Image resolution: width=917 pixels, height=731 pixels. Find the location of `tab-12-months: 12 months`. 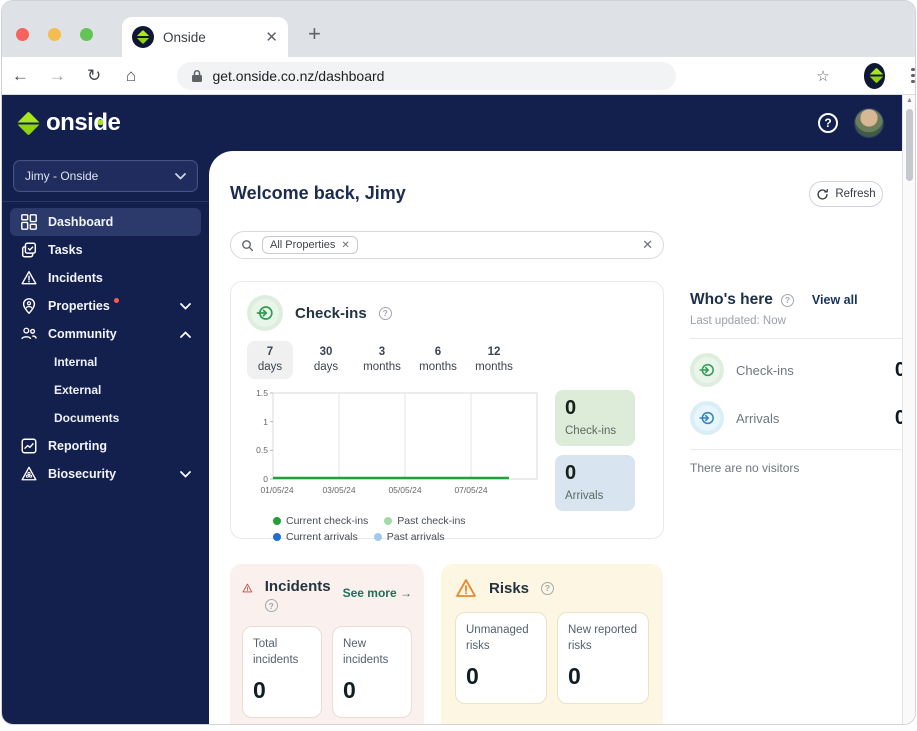

tab-12-months: 12 months is located at coordinates (494, 360).